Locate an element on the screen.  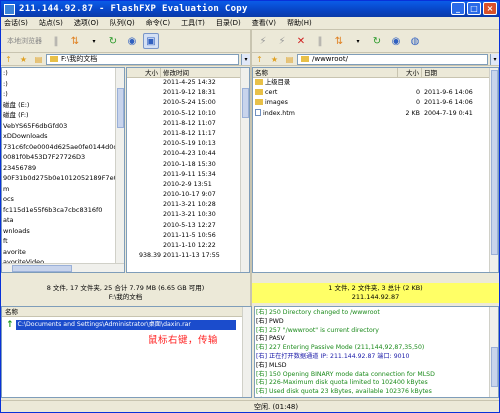
list-item: 2011-9-11 15:34 is located at coordinates (188, 175).